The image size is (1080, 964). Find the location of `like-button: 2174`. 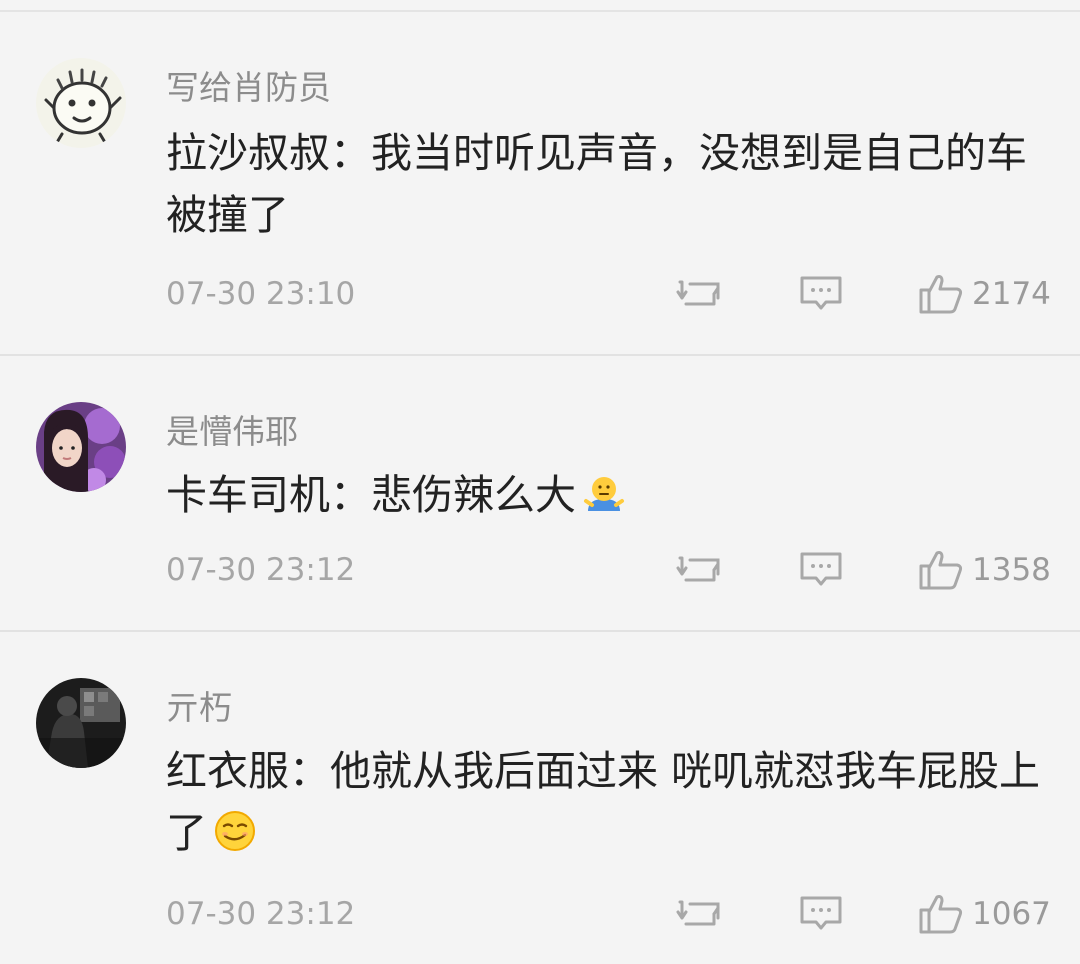

like-button: 2174 is located at coordinates (984, 294).